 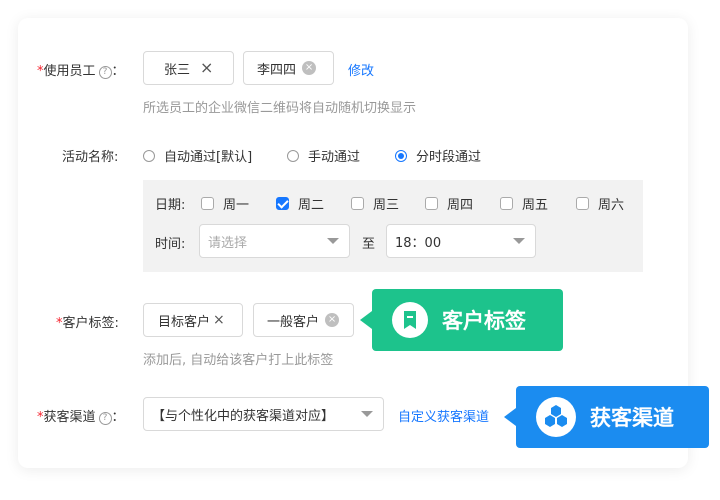 I want to click on channel-label: *获客渠道?：, so click(x=81, y=417).